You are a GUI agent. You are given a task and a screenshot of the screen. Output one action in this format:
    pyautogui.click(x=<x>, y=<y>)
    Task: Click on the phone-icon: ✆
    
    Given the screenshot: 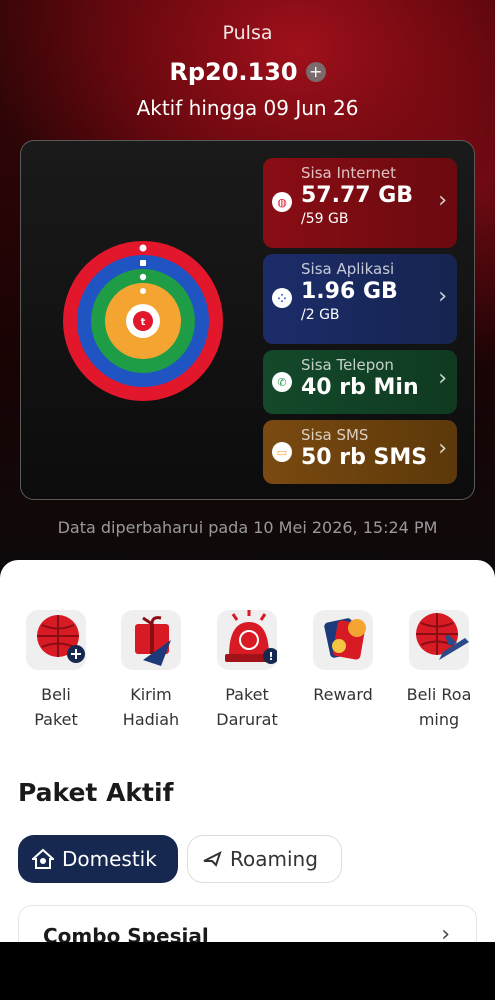 What is the action you would take?
    pyautogui.click(x=282, y=382)
    